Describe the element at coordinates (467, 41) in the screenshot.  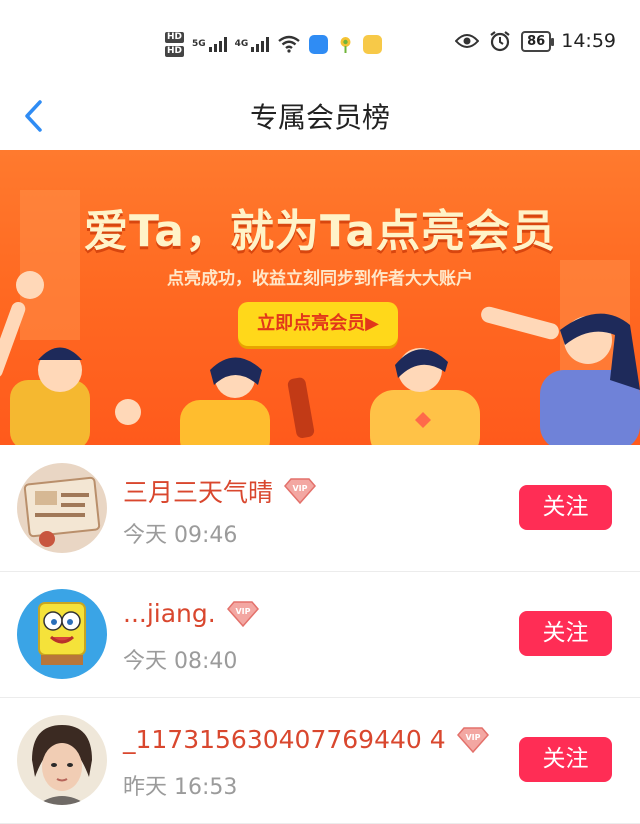
I see `eye-icon` at that location.